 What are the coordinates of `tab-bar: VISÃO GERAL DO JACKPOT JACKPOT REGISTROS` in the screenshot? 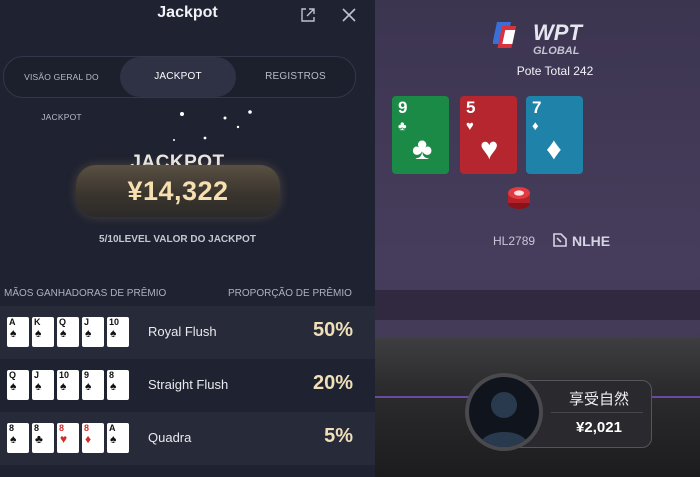 It's located at (179, 89).